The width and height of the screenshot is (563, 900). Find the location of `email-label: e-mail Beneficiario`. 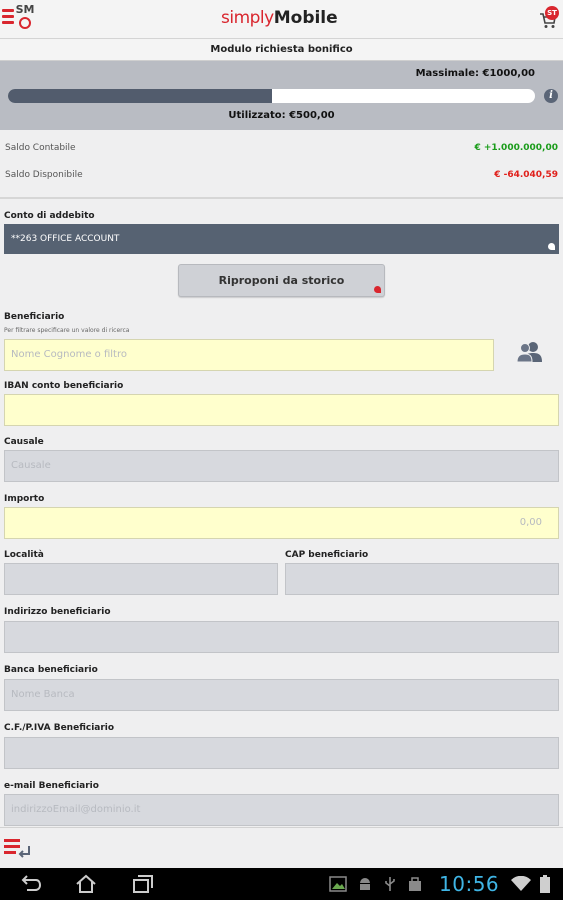

email-label: e-mail Beneficiario is located at coordinates (51, 786).